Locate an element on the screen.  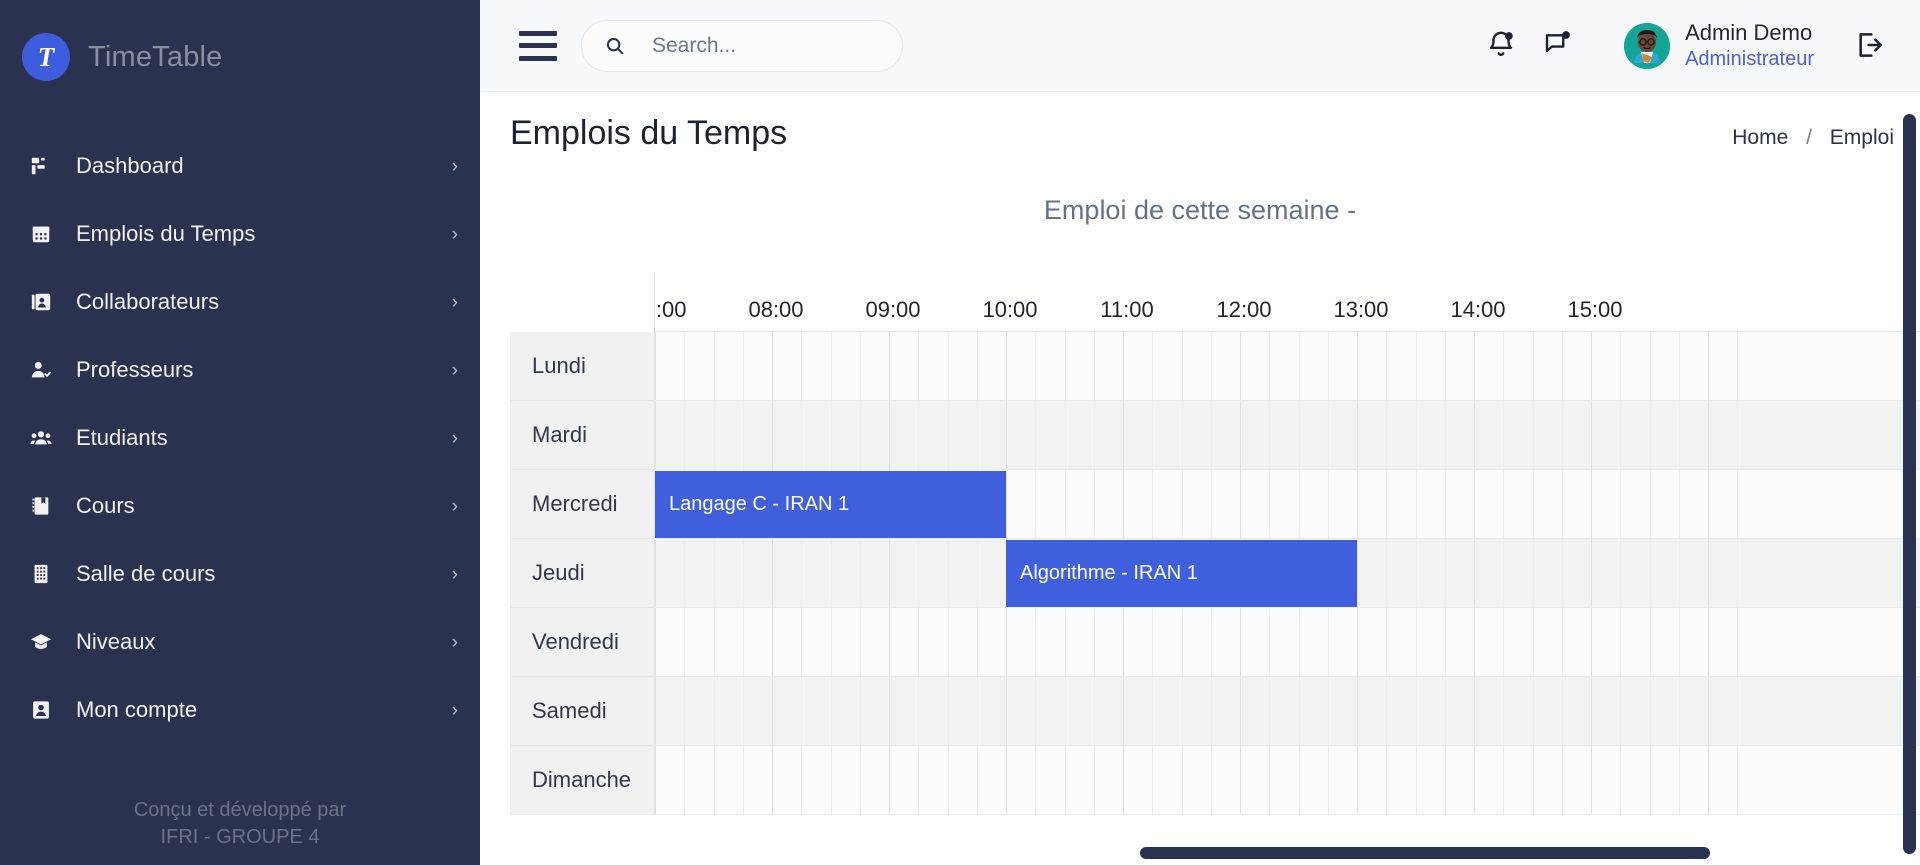
timetable-row: Algorithme - IRAN 1 is located at coordinates (1287, 573).